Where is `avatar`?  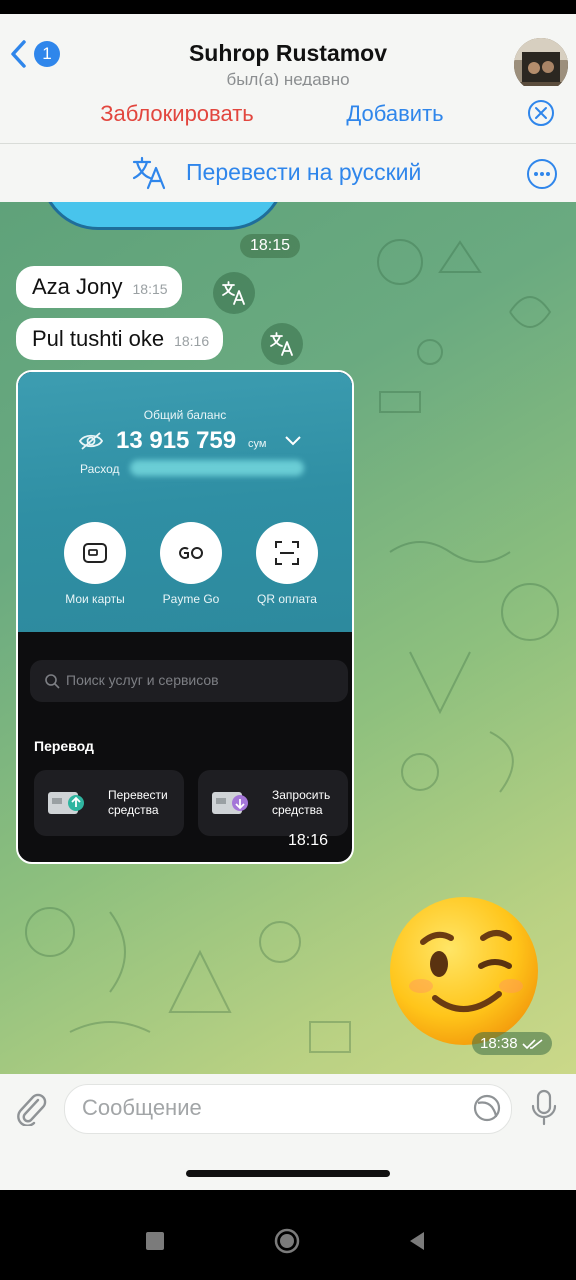
avatar is located at coordinates (541, 65).